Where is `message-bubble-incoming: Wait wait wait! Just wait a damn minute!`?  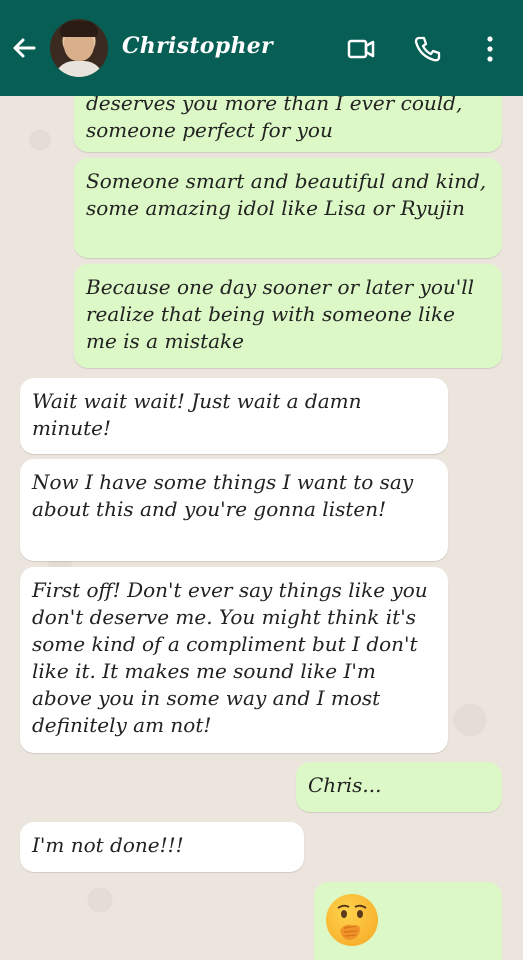 message-bubble-incoming: Wait wait wait! Just wait a damn minute! is located at coordinates (234, 416).